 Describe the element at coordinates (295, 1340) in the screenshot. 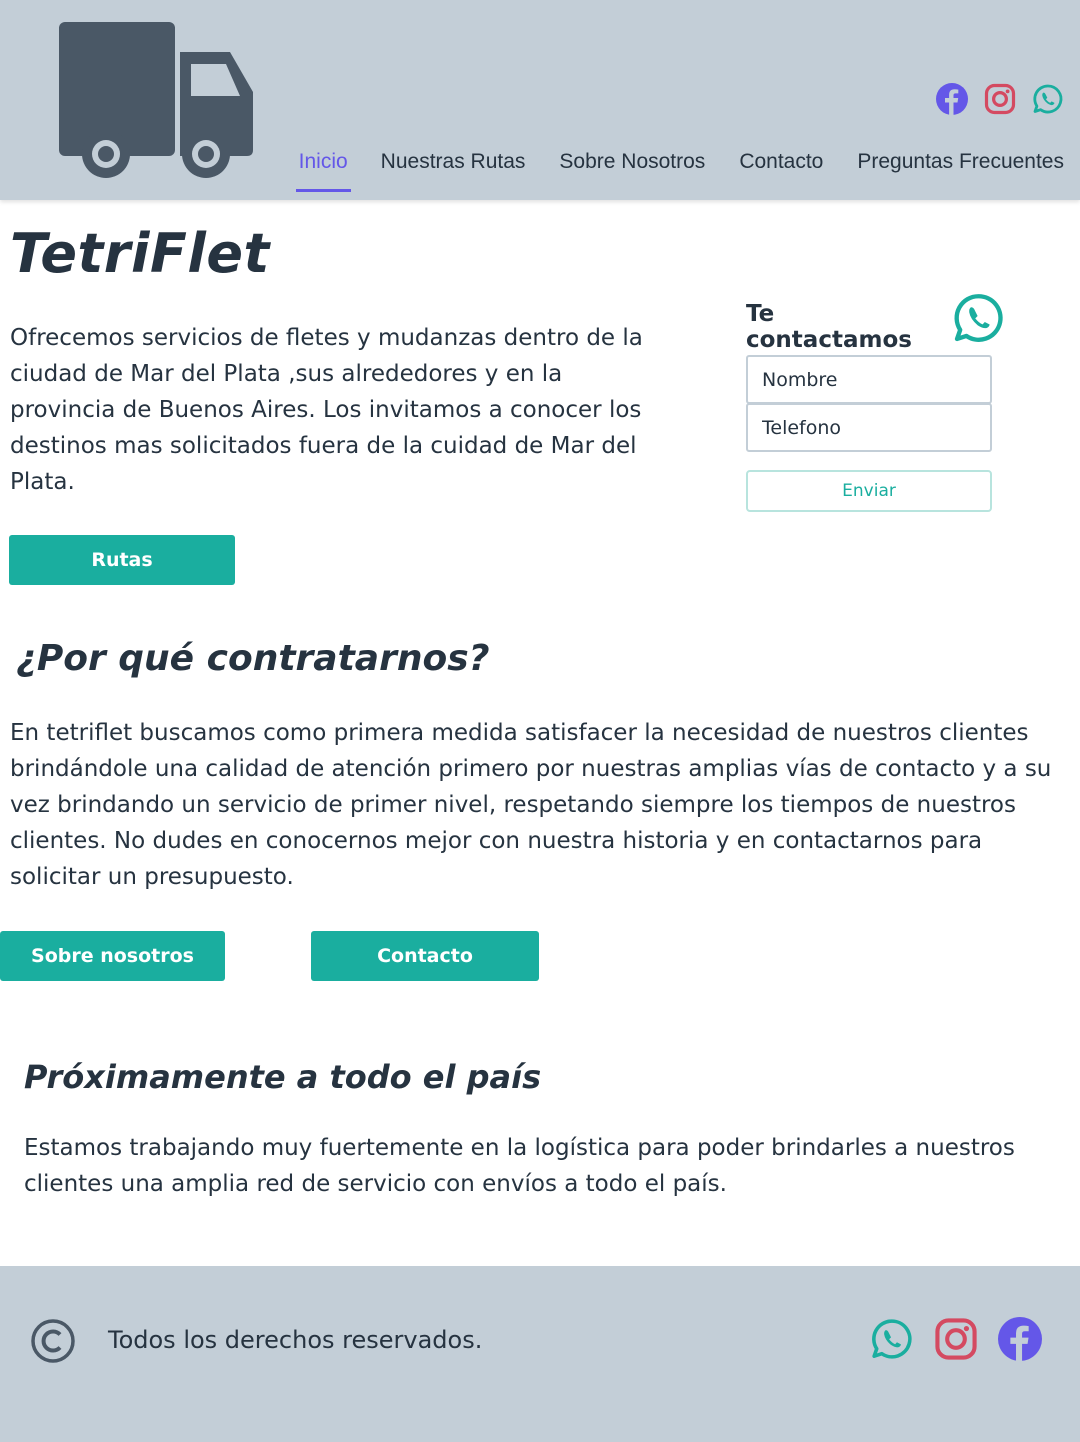

I see `copyright-text: Todos los derechos reservados.` at that location.